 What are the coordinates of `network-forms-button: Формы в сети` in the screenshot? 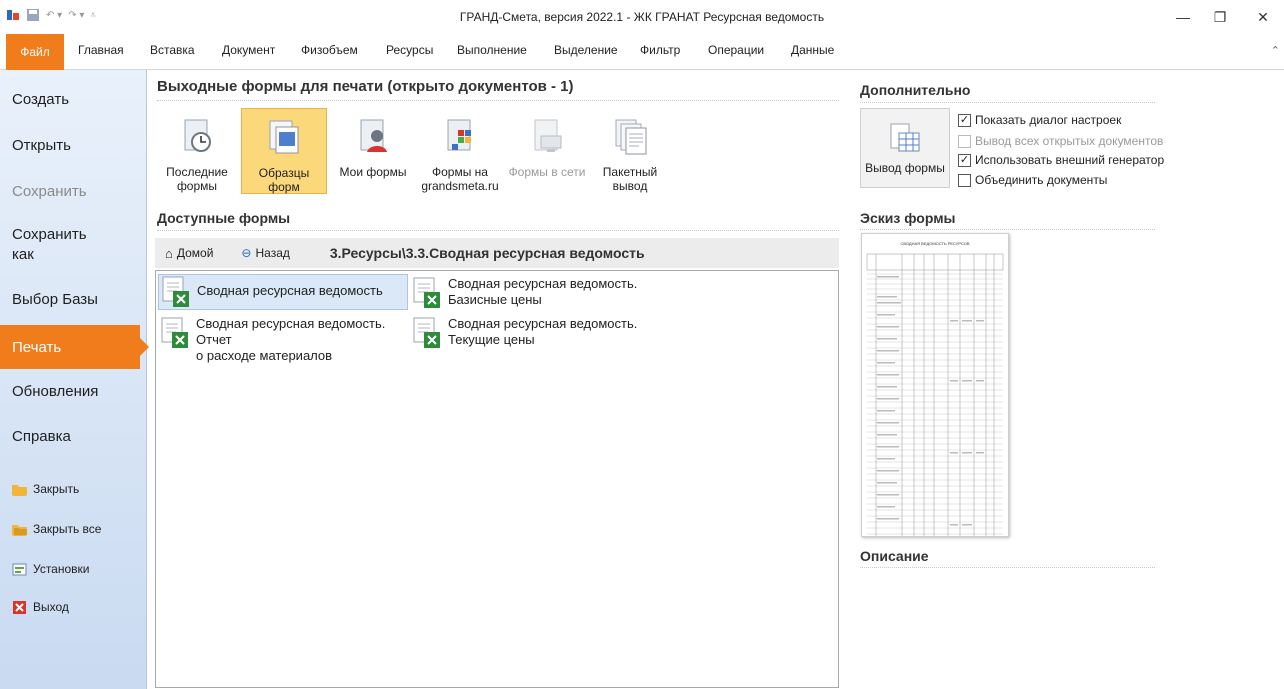 It's located at (547, 151).